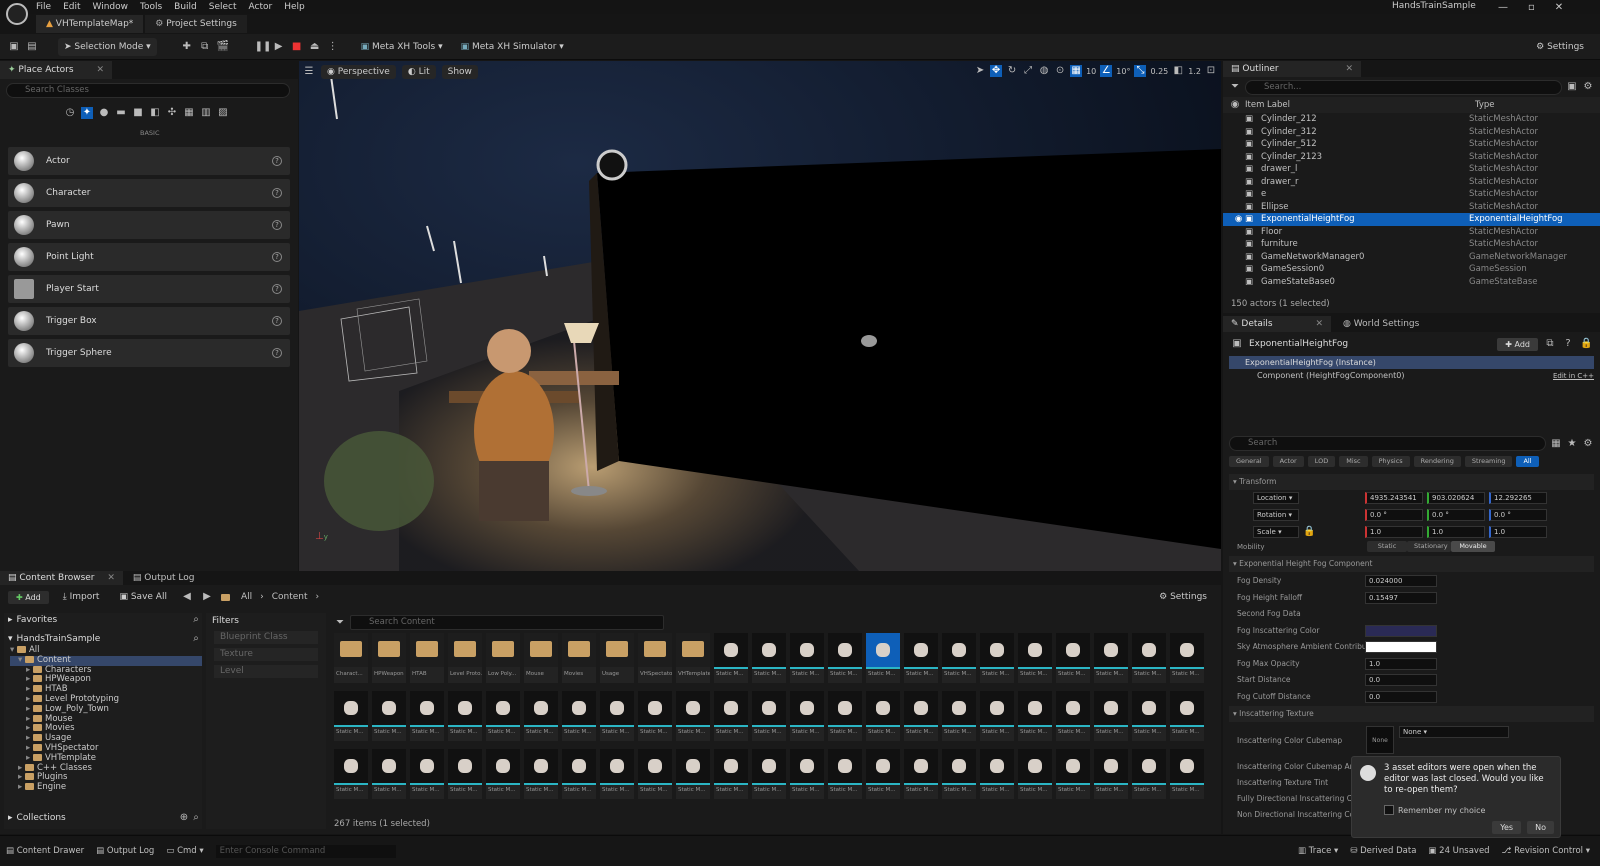  Describe the element at coordinates (427, 658) in the screenshot. I see `folder-tile: HTAB` at that location.